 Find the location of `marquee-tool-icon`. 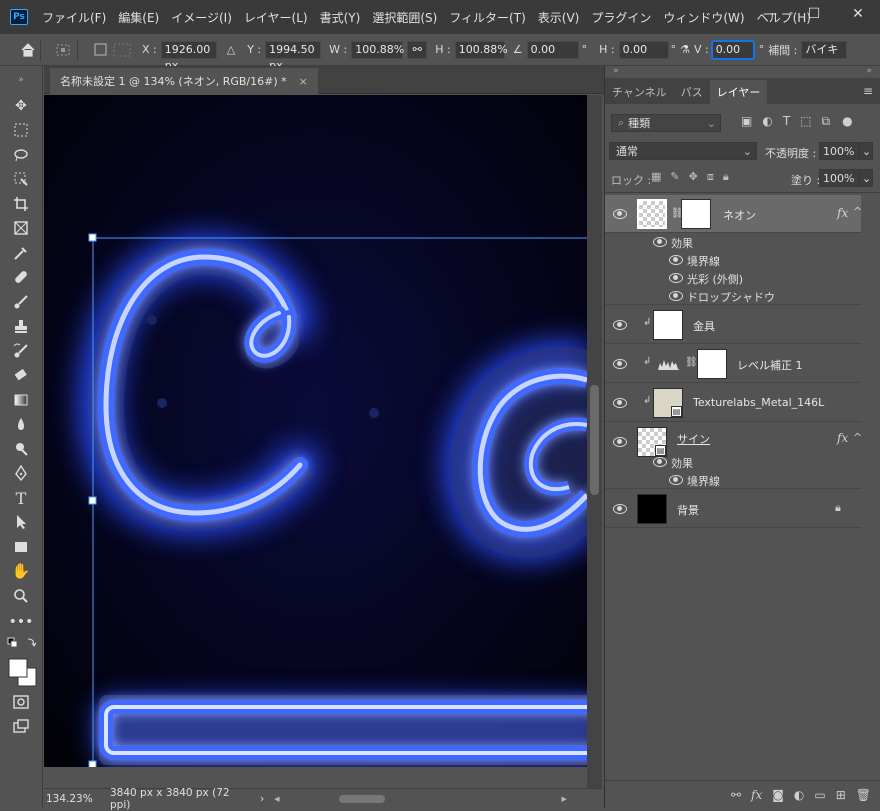

marquee-tool-icon is located at coordinates (21, 130).